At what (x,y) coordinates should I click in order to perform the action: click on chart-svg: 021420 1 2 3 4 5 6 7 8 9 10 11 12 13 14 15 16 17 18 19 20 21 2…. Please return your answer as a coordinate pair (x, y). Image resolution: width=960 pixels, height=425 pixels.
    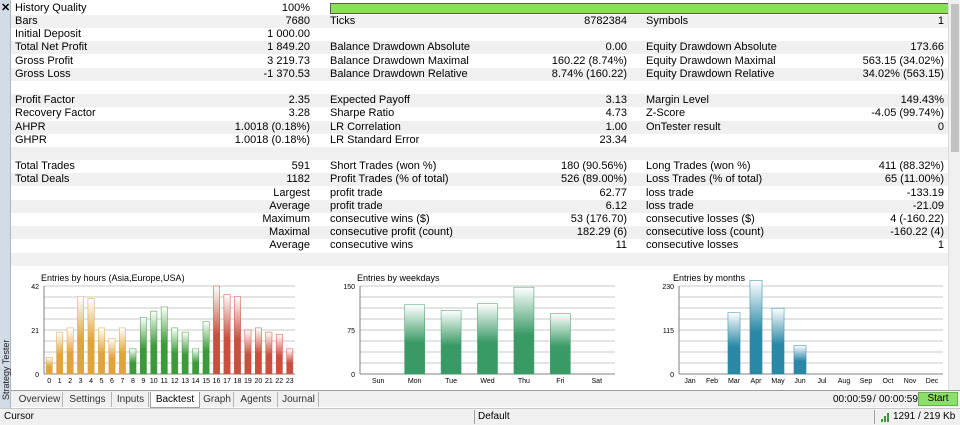
    Looking at the image, I should click on (163, 334).